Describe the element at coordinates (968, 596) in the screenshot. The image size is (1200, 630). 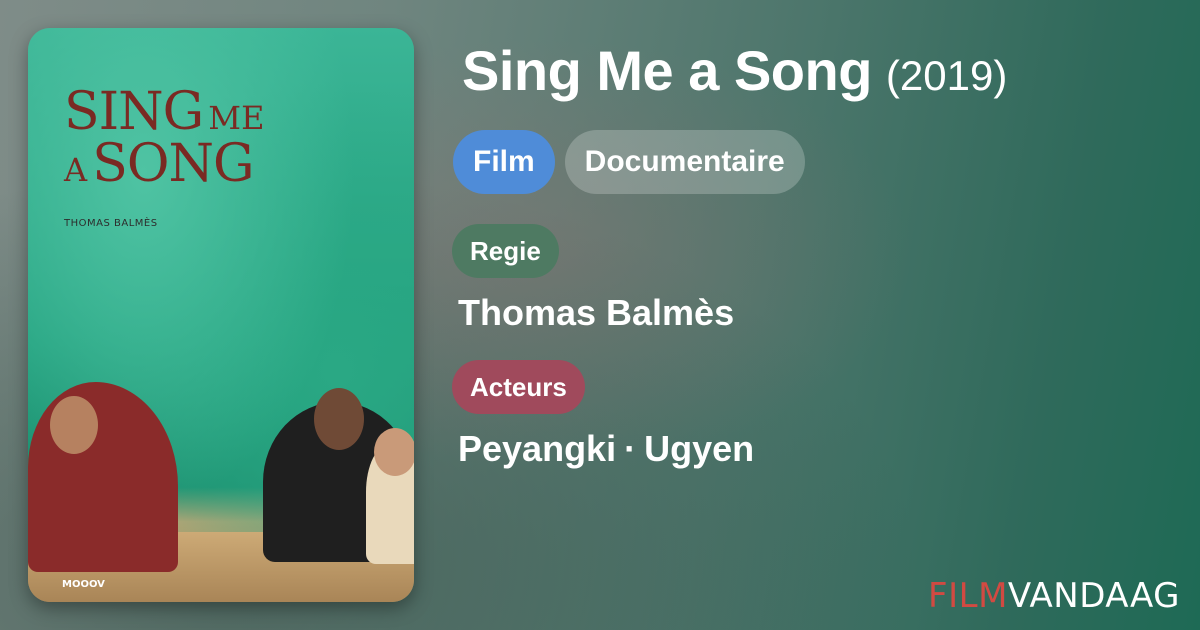
I see `brand-part-film: FILM` at that location.